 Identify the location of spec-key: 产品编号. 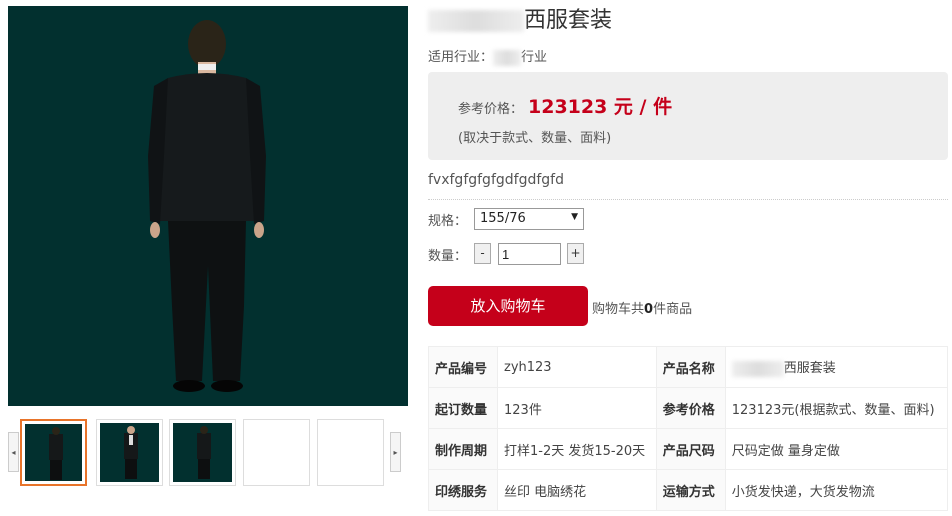
(463, 367).